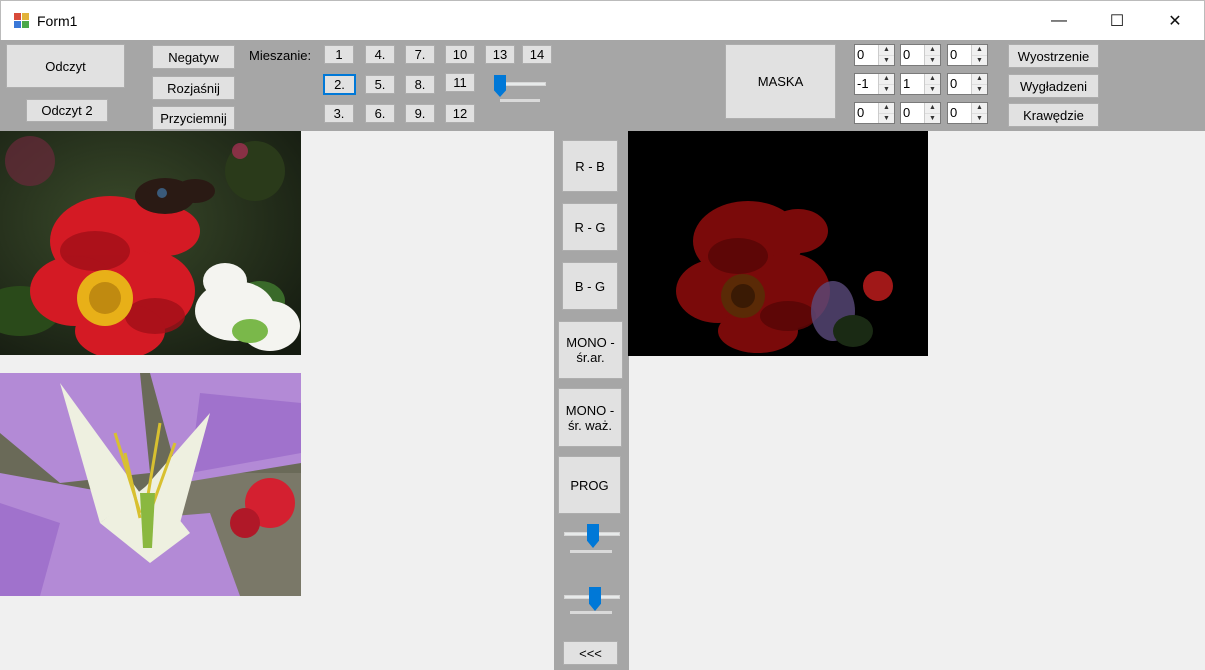 The image size is (1205, 670). I want to click on mask-spinner-7: 0 ▲ ▼, so click(920, 113).